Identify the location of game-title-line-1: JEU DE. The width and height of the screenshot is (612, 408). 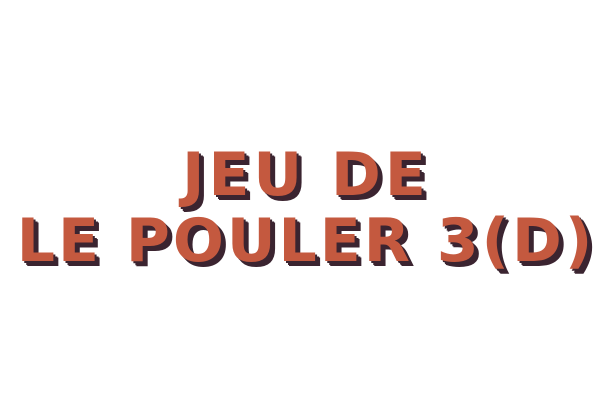
(306, 175).